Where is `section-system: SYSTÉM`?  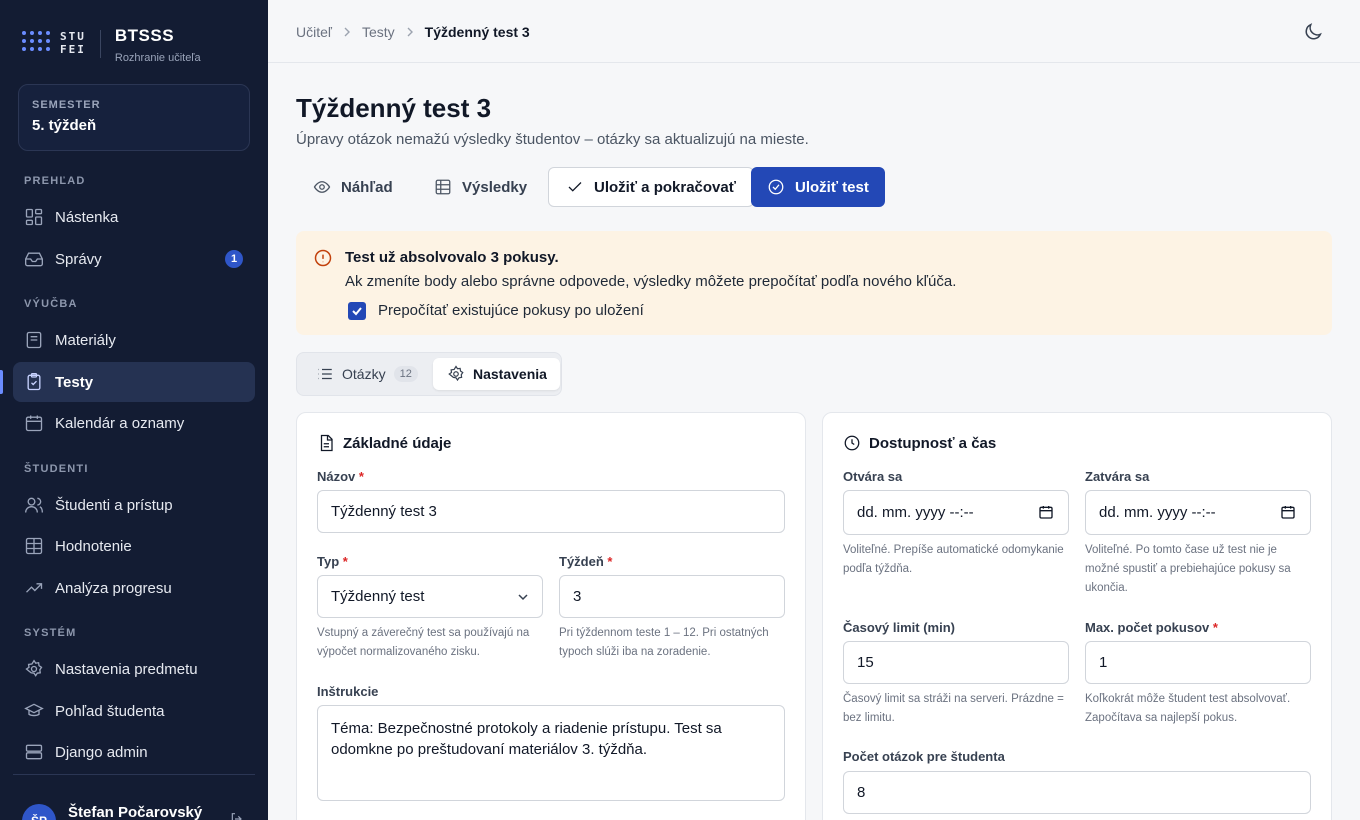 section-system: SYSTÉM is located at coordinates (50, 633).